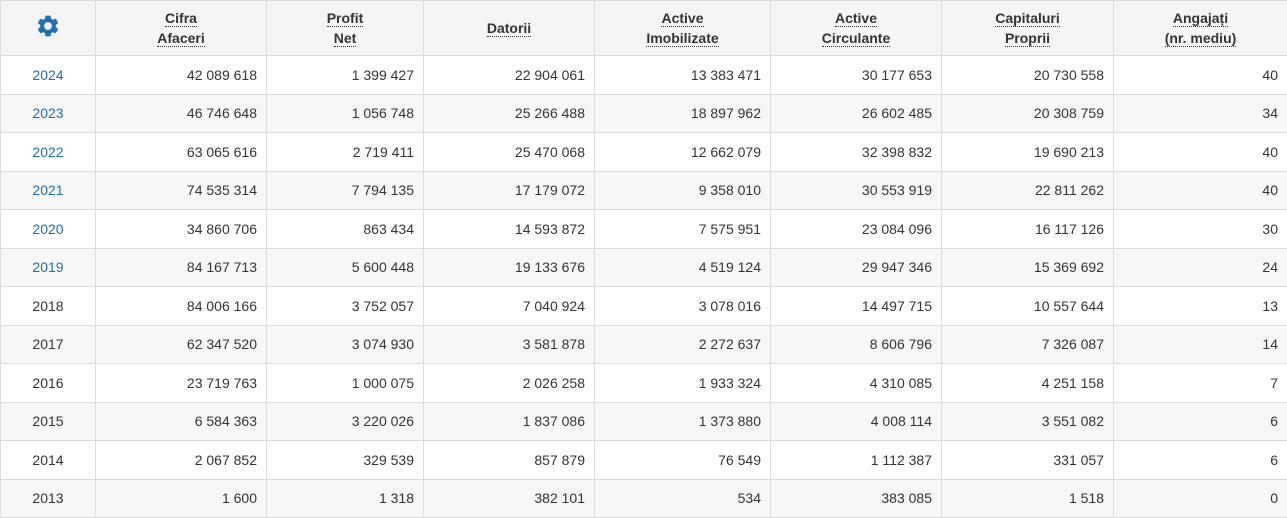 The height and width of the screenshot is (518, 1287). I want to click on year-cell: 2023, so click(48, 113).